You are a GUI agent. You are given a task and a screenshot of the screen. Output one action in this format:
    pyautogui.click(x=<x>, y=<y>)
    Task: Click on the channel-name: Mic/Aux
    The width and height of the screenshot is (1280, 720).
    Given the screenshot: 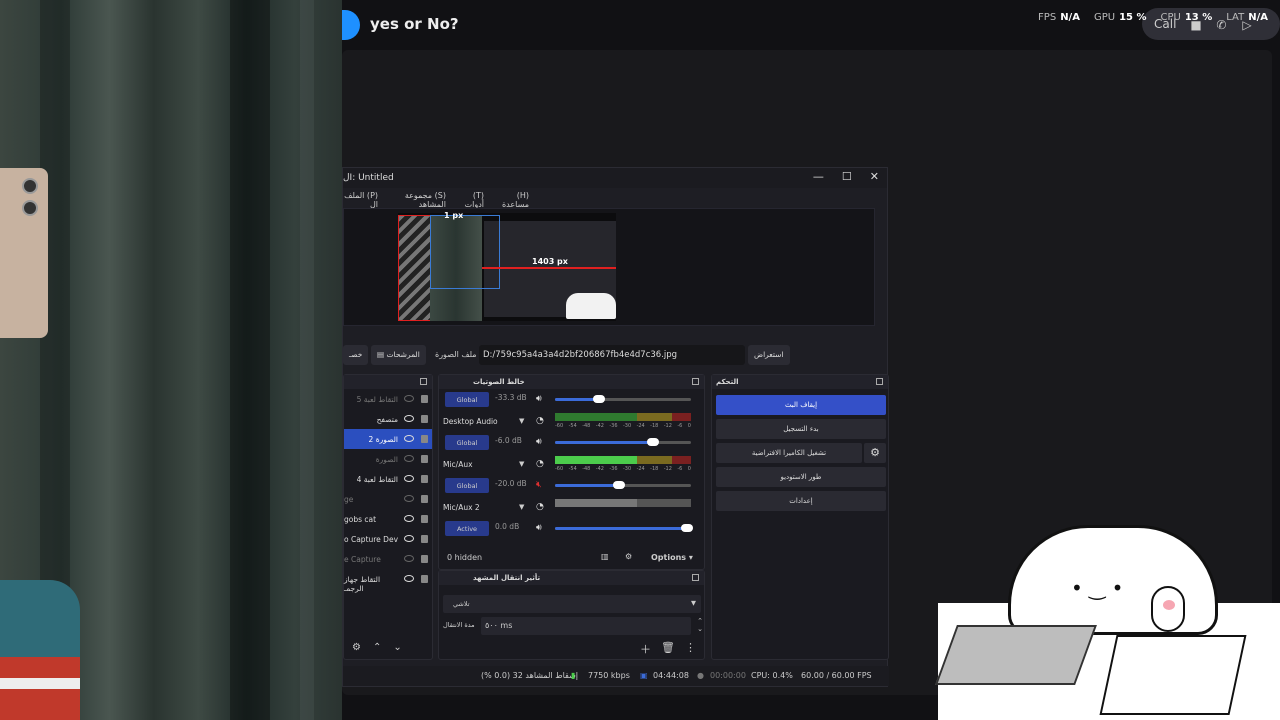 What is the action you would take?
    pyautogui.click(x=458, y=464)
    